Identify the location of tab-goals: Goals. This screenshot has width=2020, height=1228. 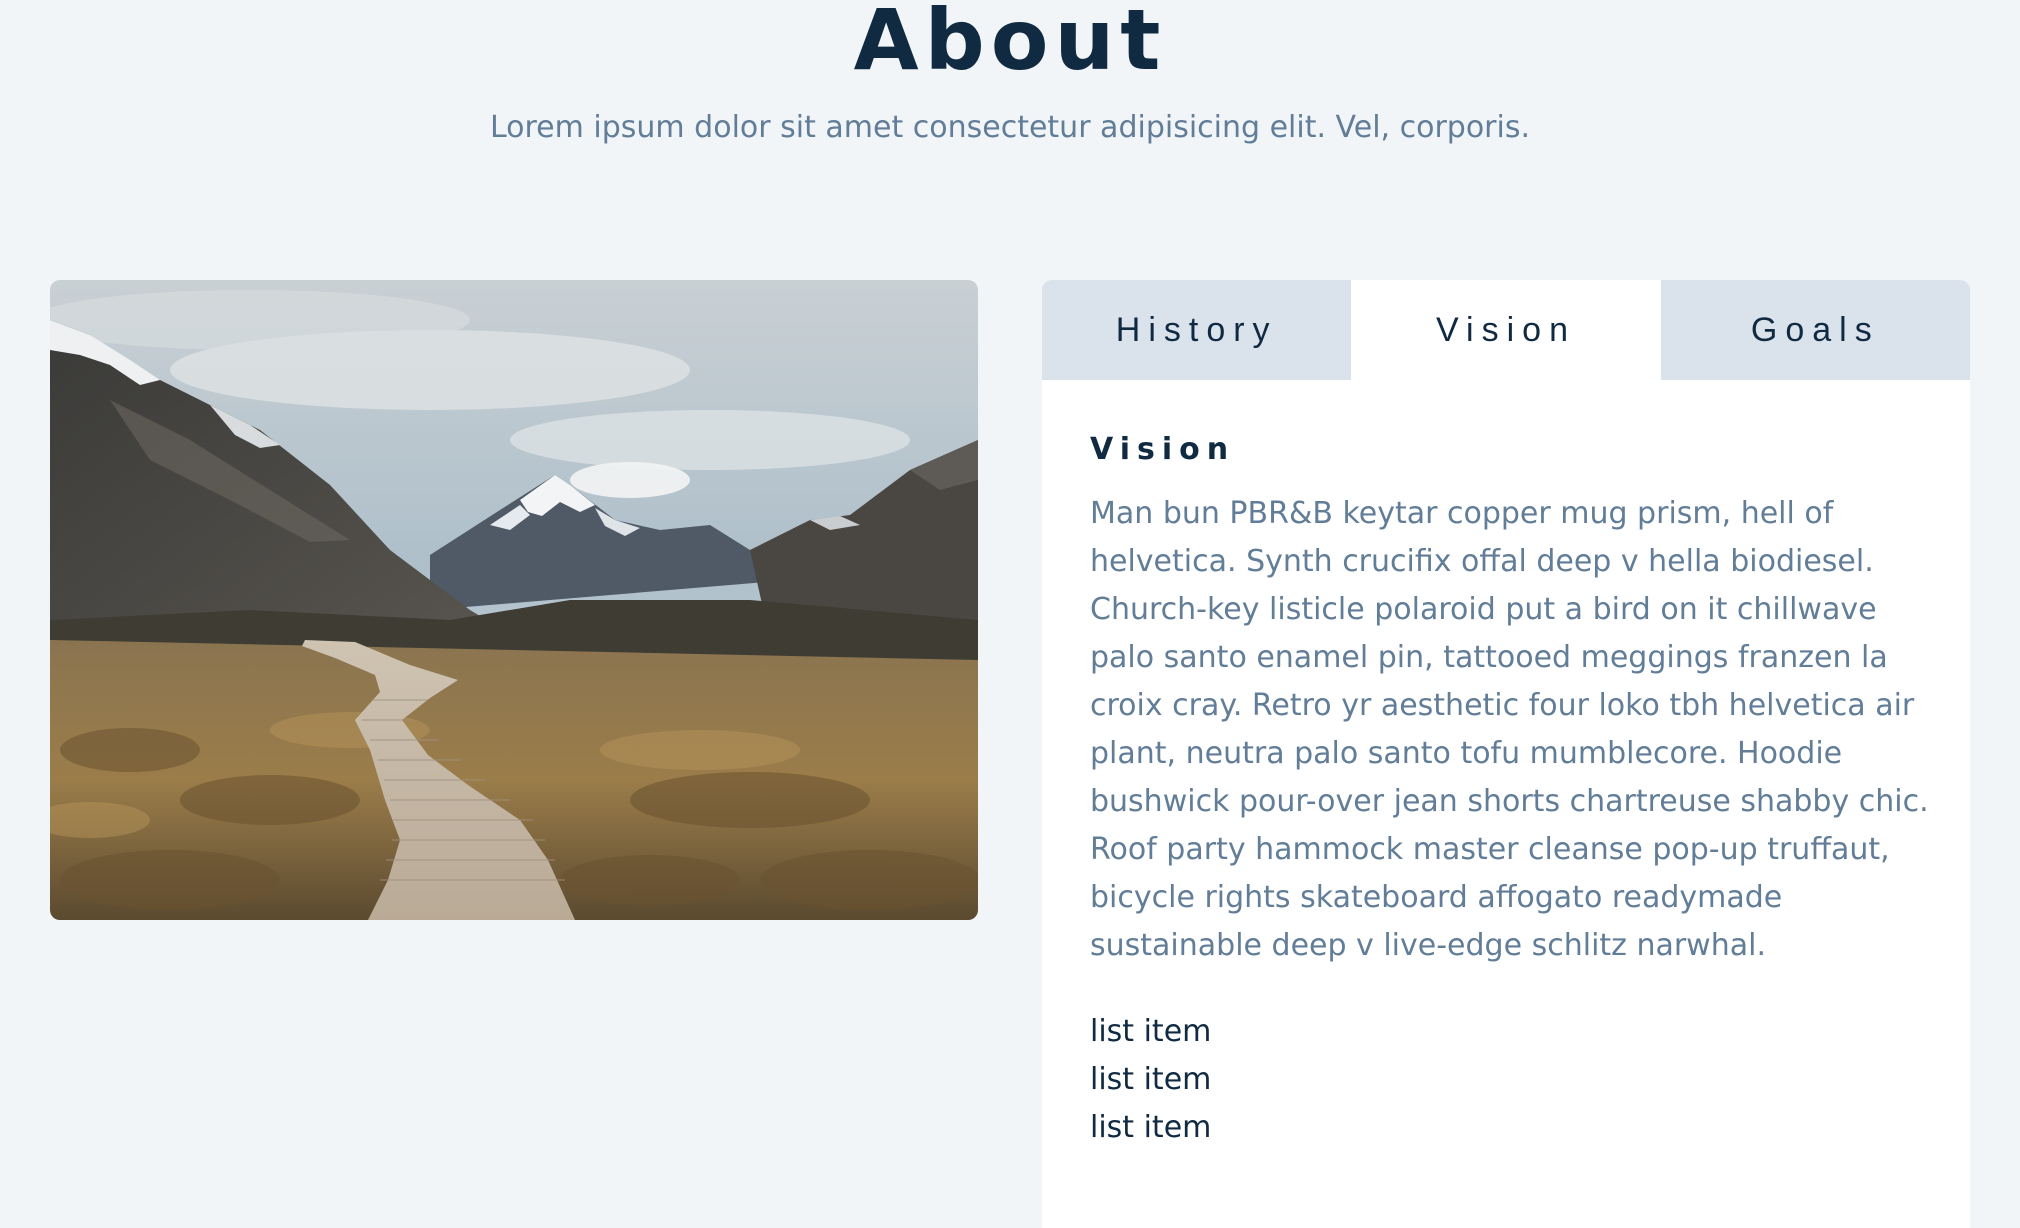
(1815, 330).